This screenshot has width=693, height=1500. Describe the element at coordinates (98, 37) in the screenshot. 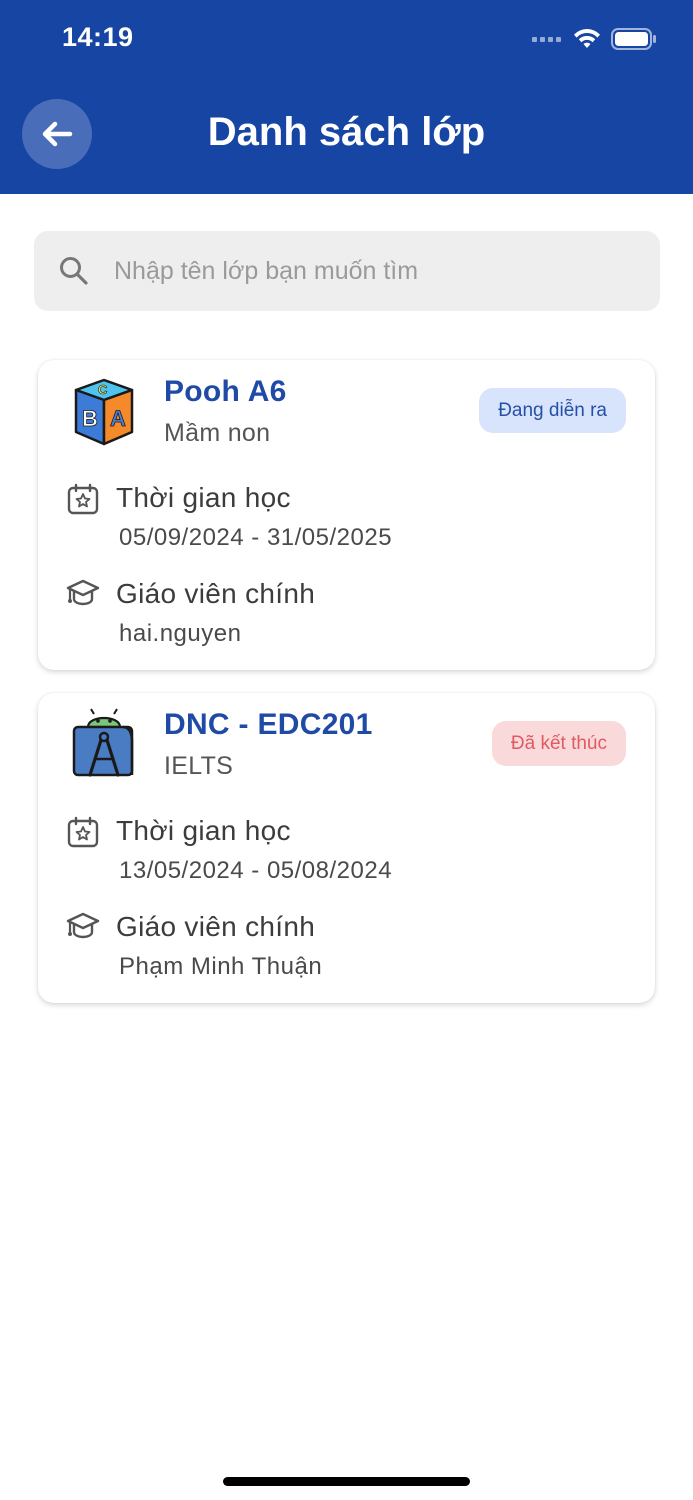

I see `status-time: 14:19` at that location.